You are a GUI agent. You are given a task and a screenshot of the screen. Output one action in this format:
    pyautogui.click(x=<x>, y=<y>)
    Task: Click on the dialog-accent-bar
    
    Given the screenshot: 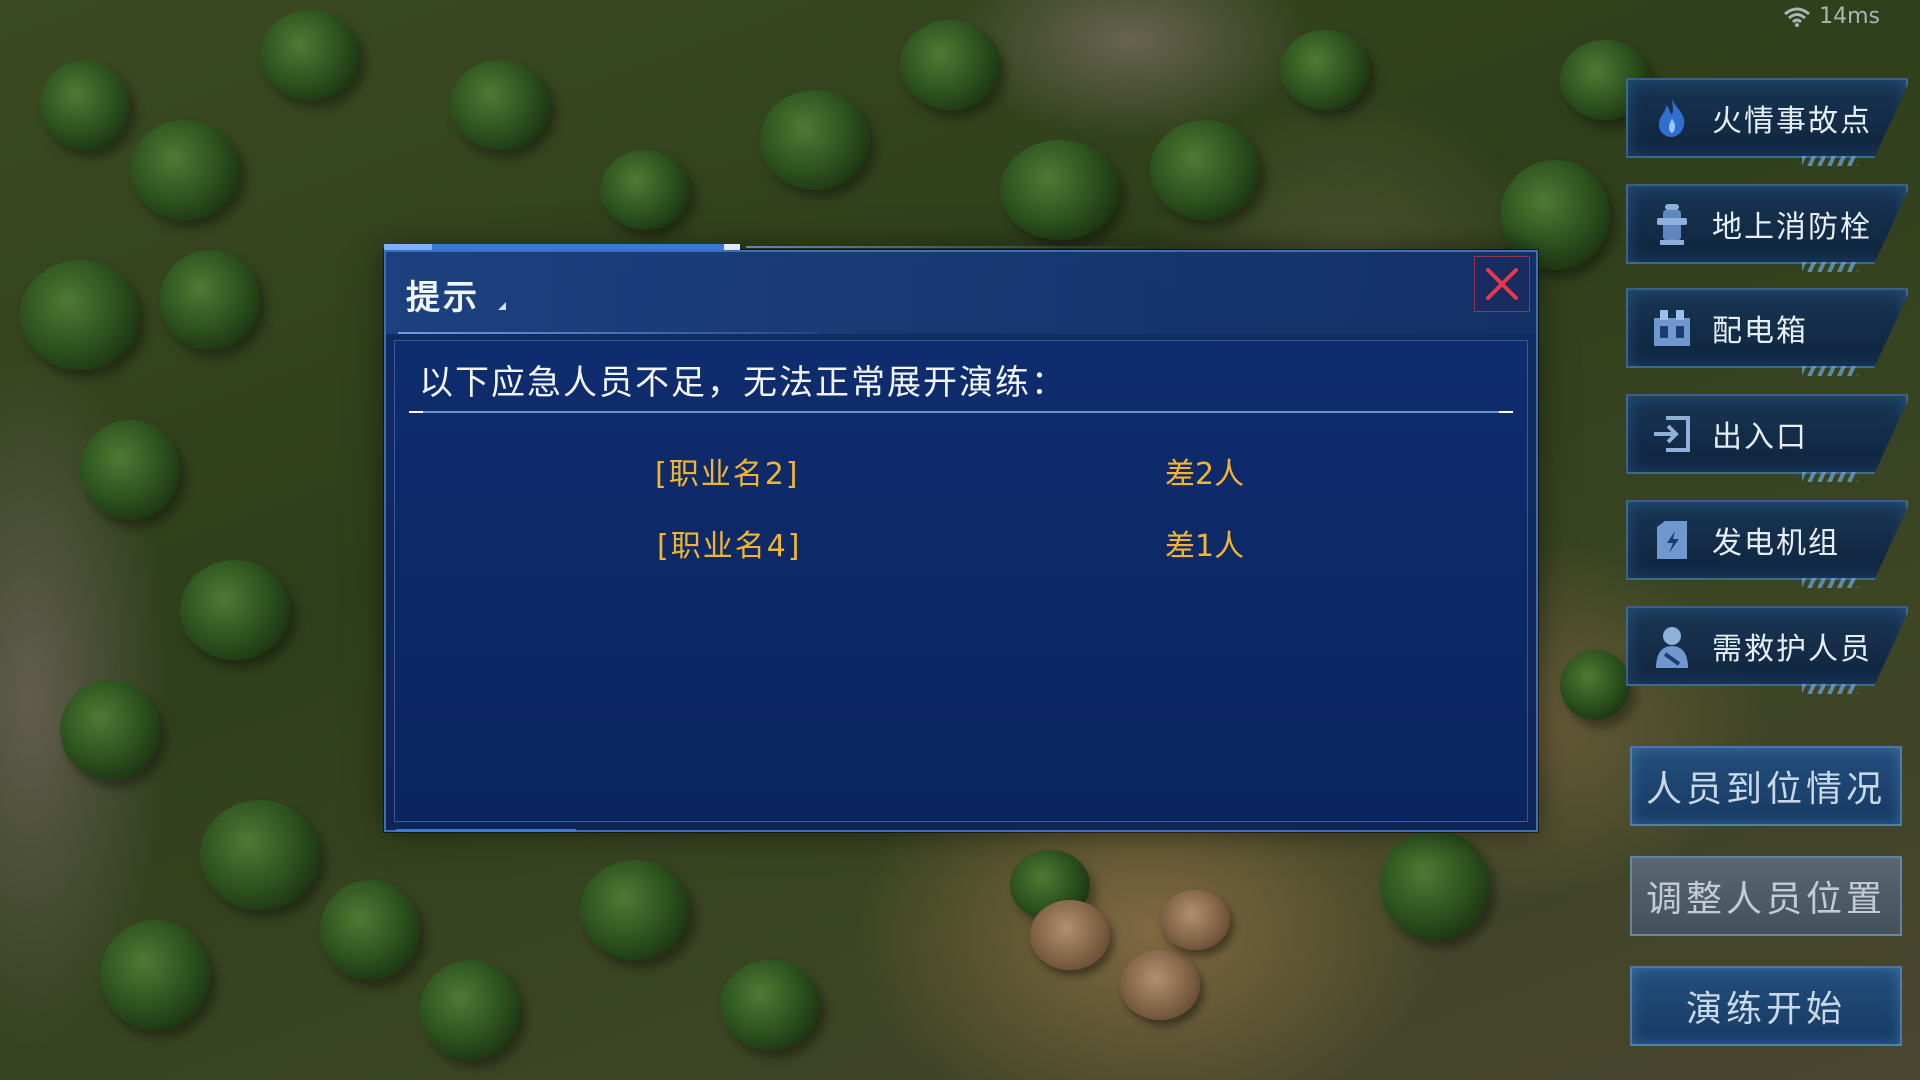 What is the action you would take?
    pyautogui.click(x=564, y=247)
    